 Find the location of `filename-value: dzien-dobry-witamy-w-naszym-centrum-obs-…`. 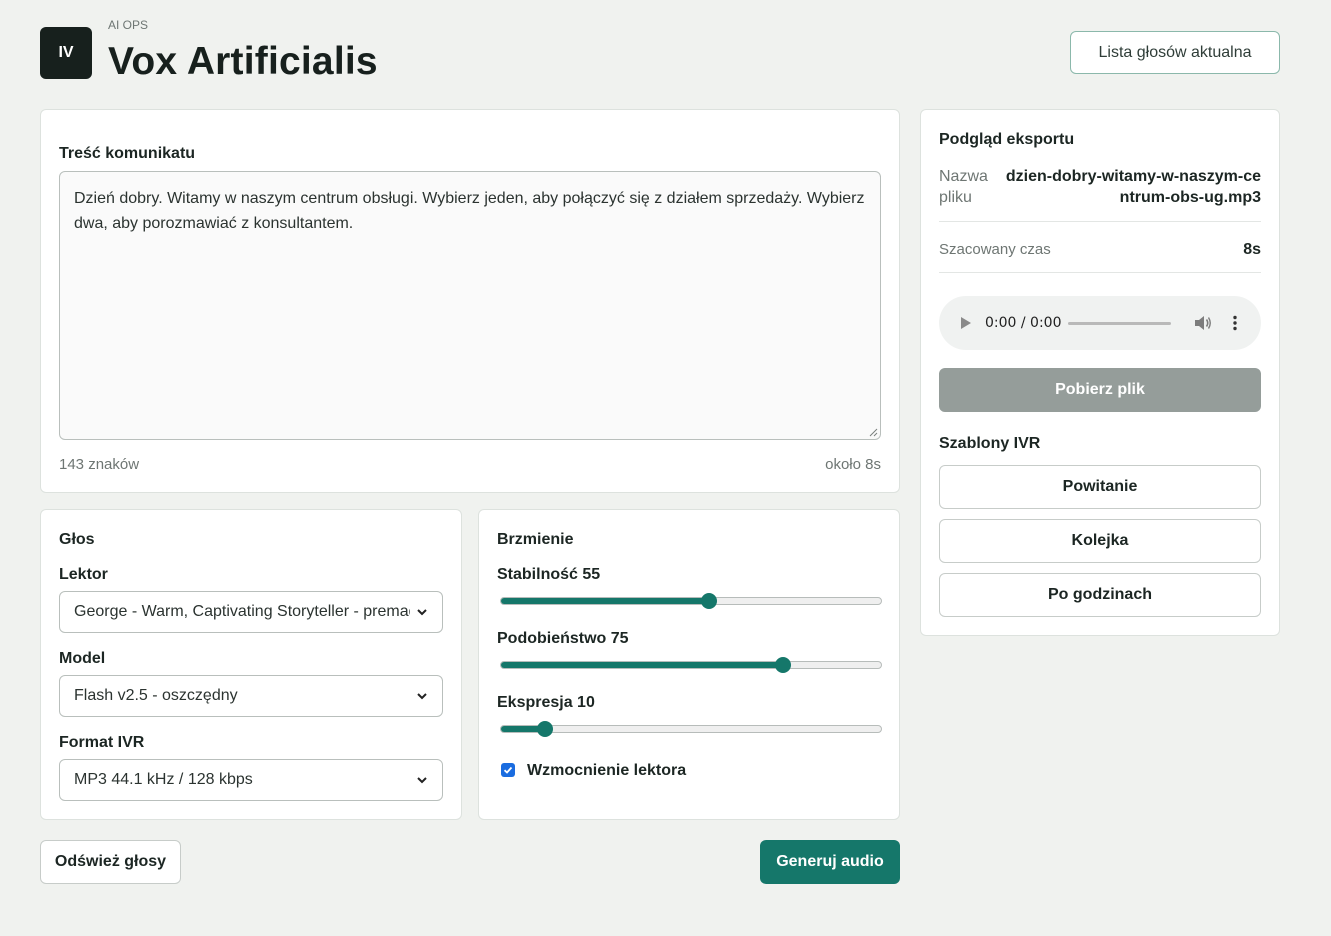

filename-value: dzien-dobry-witamy-w-naszym-centrum-obs-… is located at coordinates (1133, 187).